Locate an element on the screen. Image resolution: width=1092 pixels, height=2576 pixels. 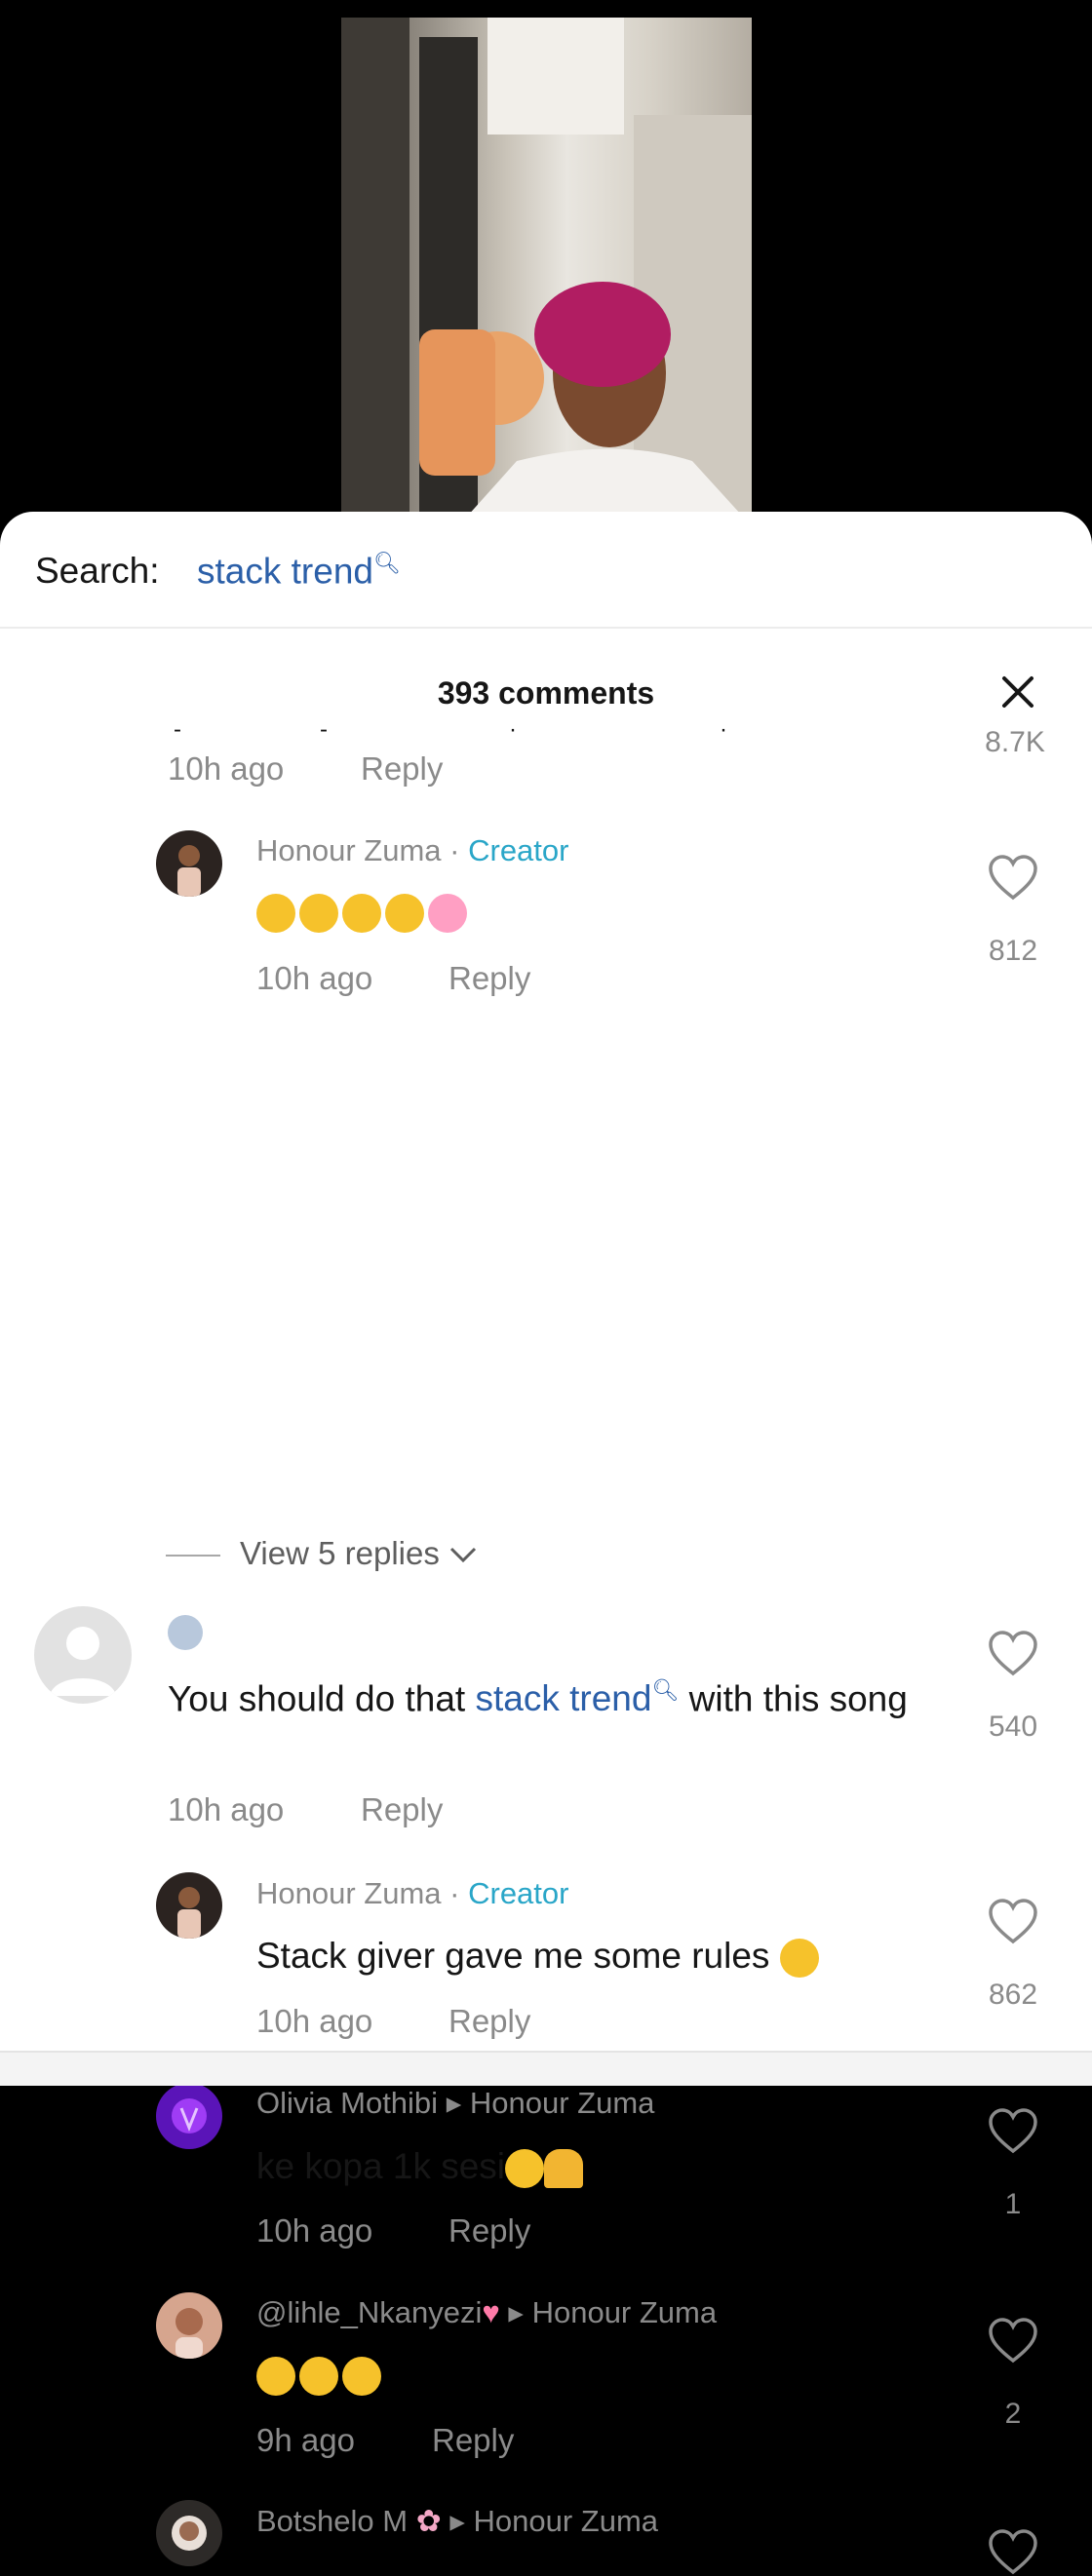
comment-text: Stack giver gave me some rules is located at coordinates (537, 1956).